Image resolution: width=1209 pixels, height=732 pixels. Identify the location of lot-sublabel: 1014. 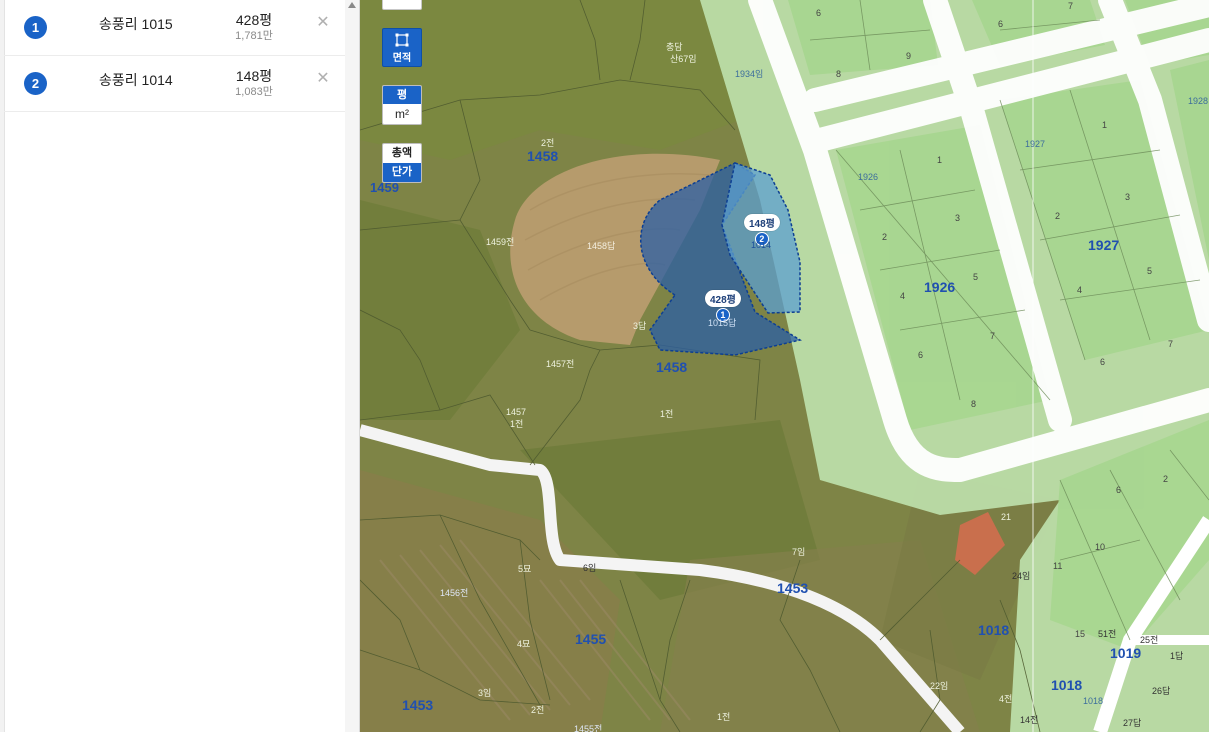
(761, 245).